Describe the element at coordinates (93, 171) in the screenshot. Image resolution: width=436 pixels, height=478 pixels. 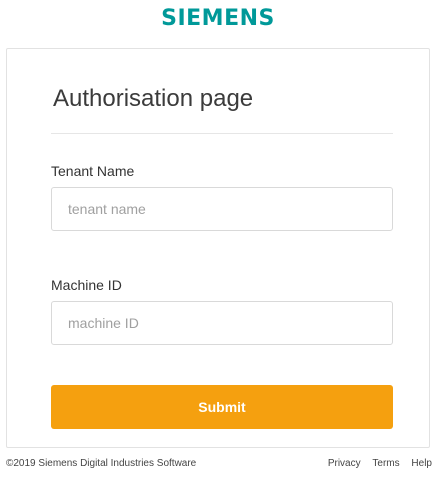
I see `tenant-name-label: Tenant Name` at that location.